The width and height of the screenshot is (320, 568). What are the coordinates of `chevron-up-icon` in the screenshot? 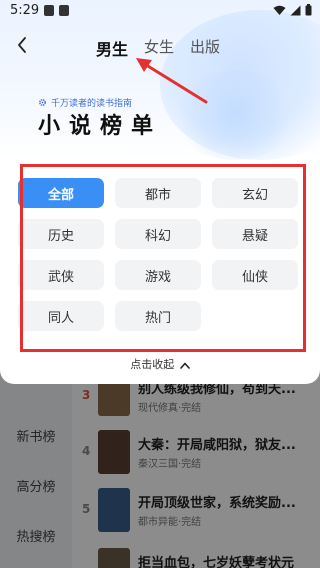 It's located at (184, 365).